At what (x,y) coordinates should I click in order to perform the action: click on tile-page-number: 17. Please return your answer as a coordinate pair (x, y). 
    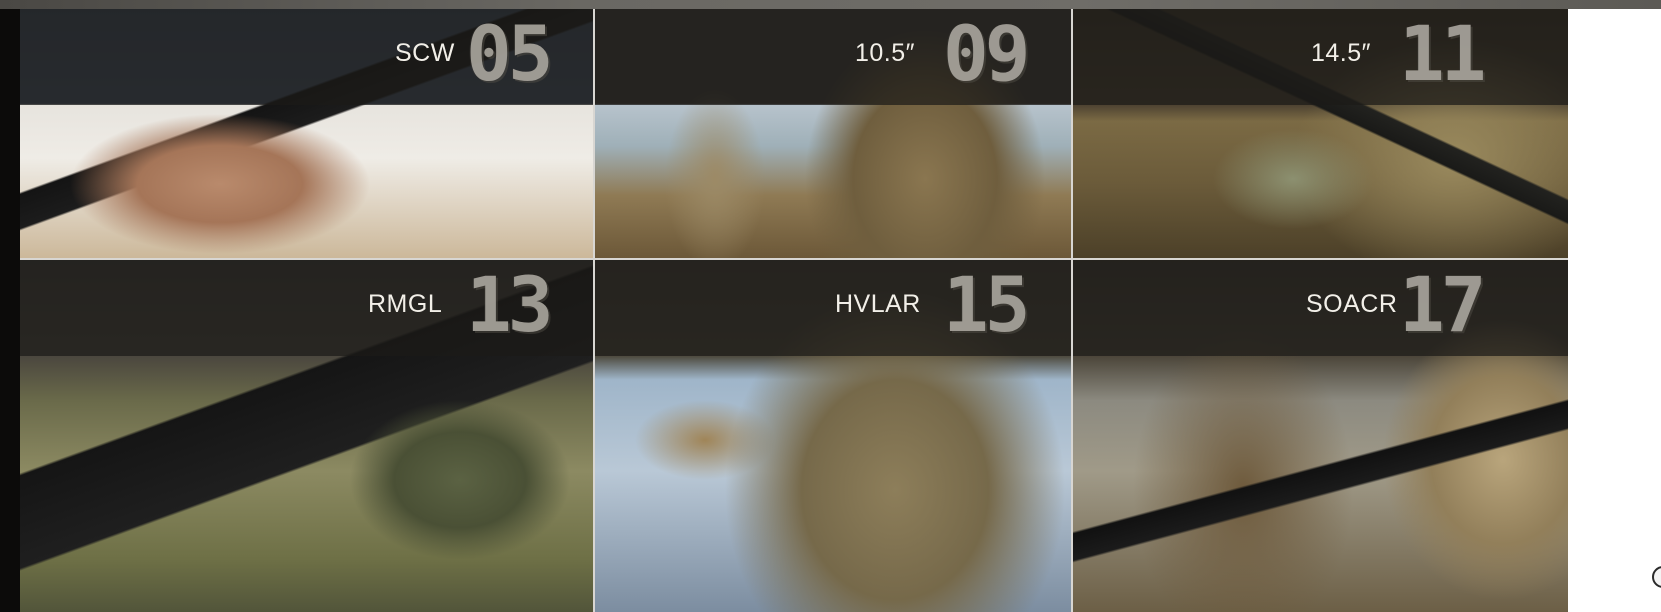
    Looking at the image, I should click on (1442, 304).